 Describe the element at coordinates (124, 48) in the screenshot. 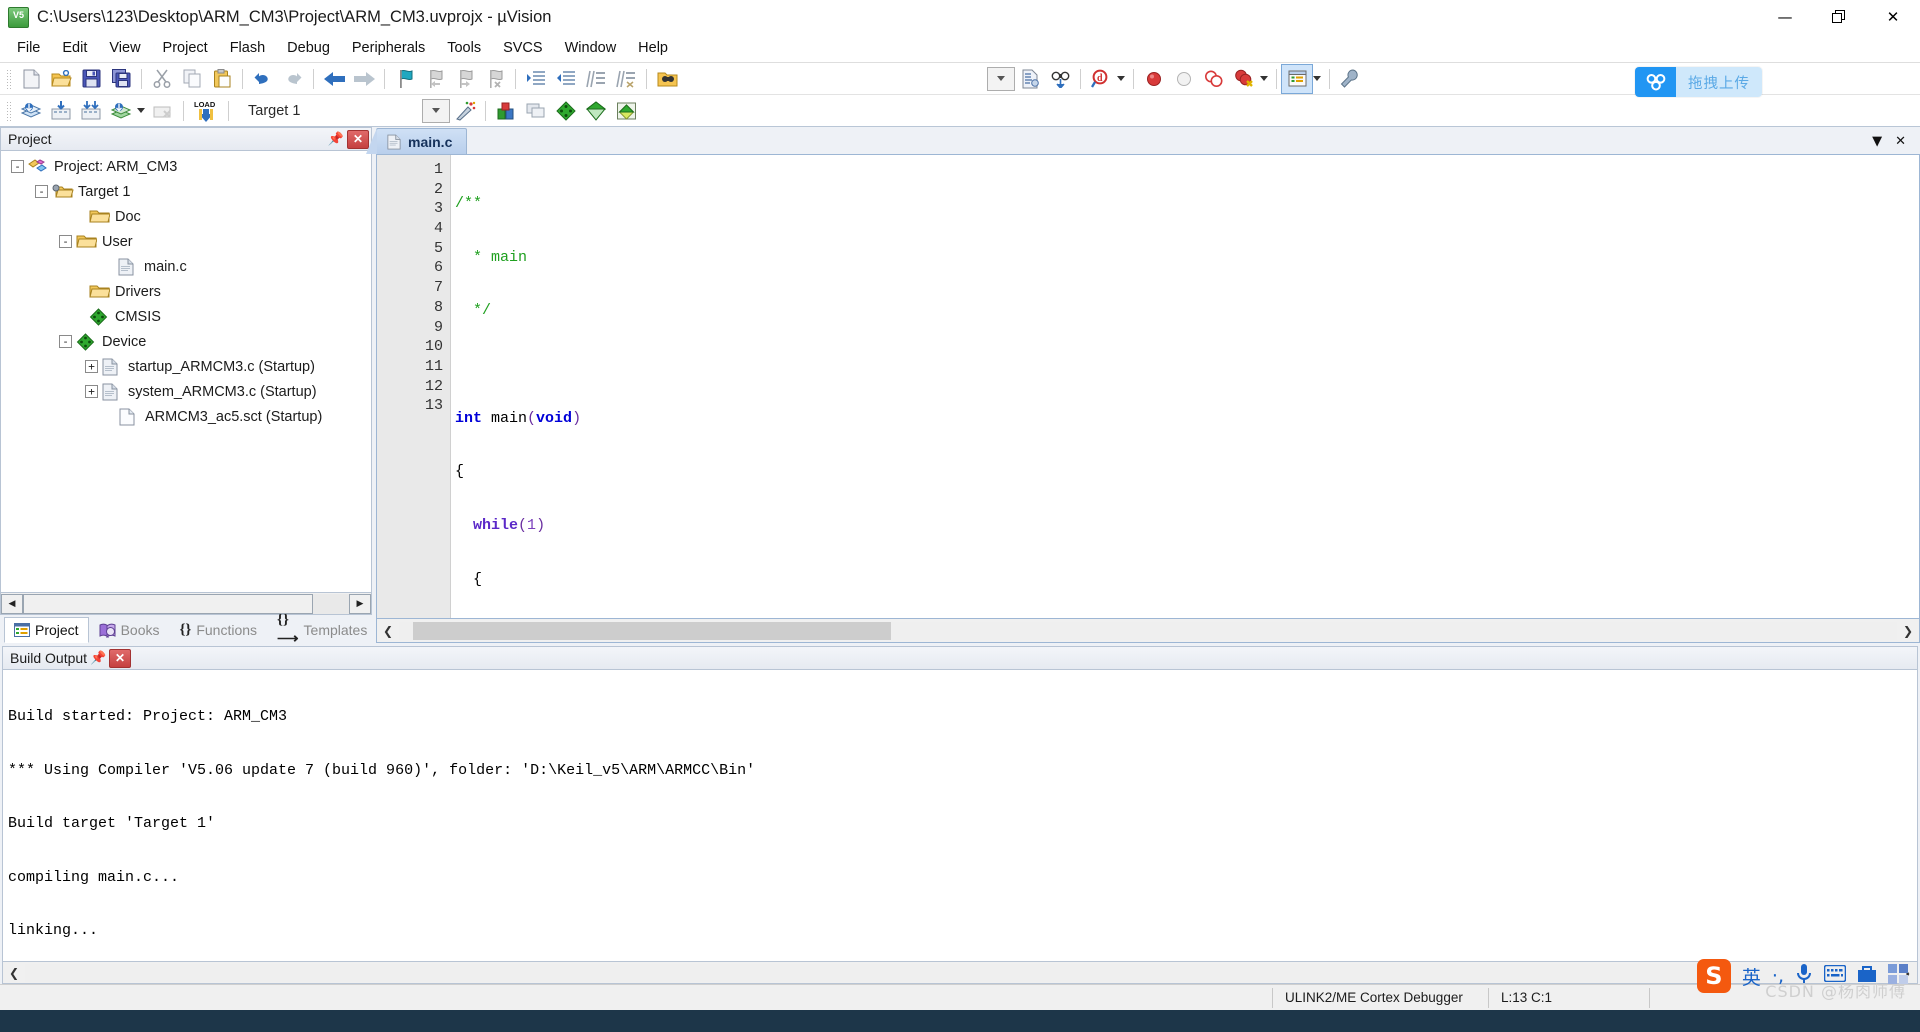

I see `menu-view: View` at that location.